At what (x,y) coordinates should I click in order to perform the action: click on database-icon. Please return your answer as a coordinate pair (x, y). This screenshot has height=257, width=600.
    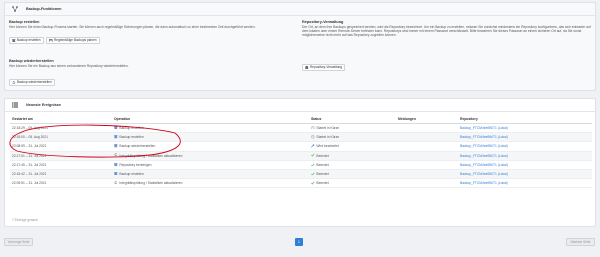
    Looking at the image, I should click on (307, 67).